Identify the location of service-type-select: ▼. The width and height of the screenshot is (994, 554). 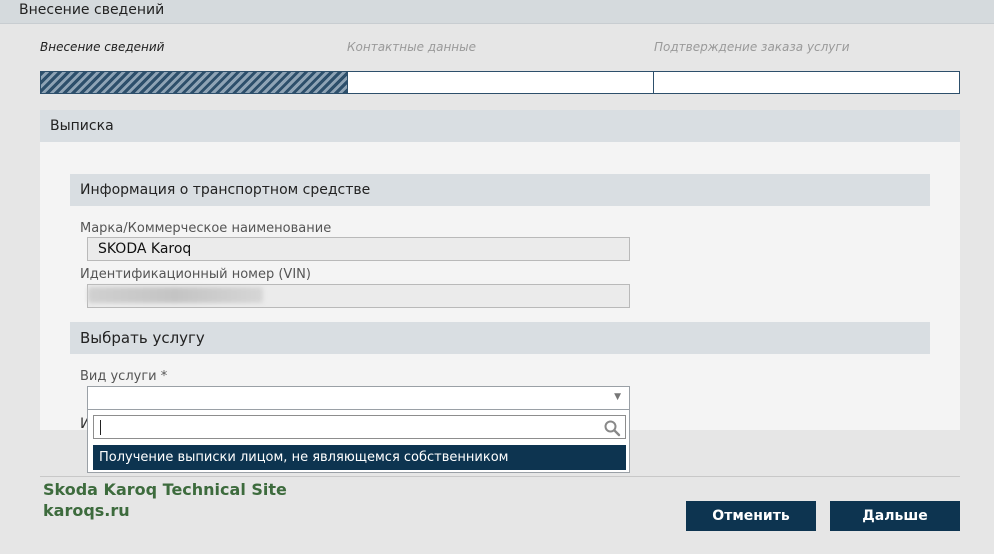
(358, 398).